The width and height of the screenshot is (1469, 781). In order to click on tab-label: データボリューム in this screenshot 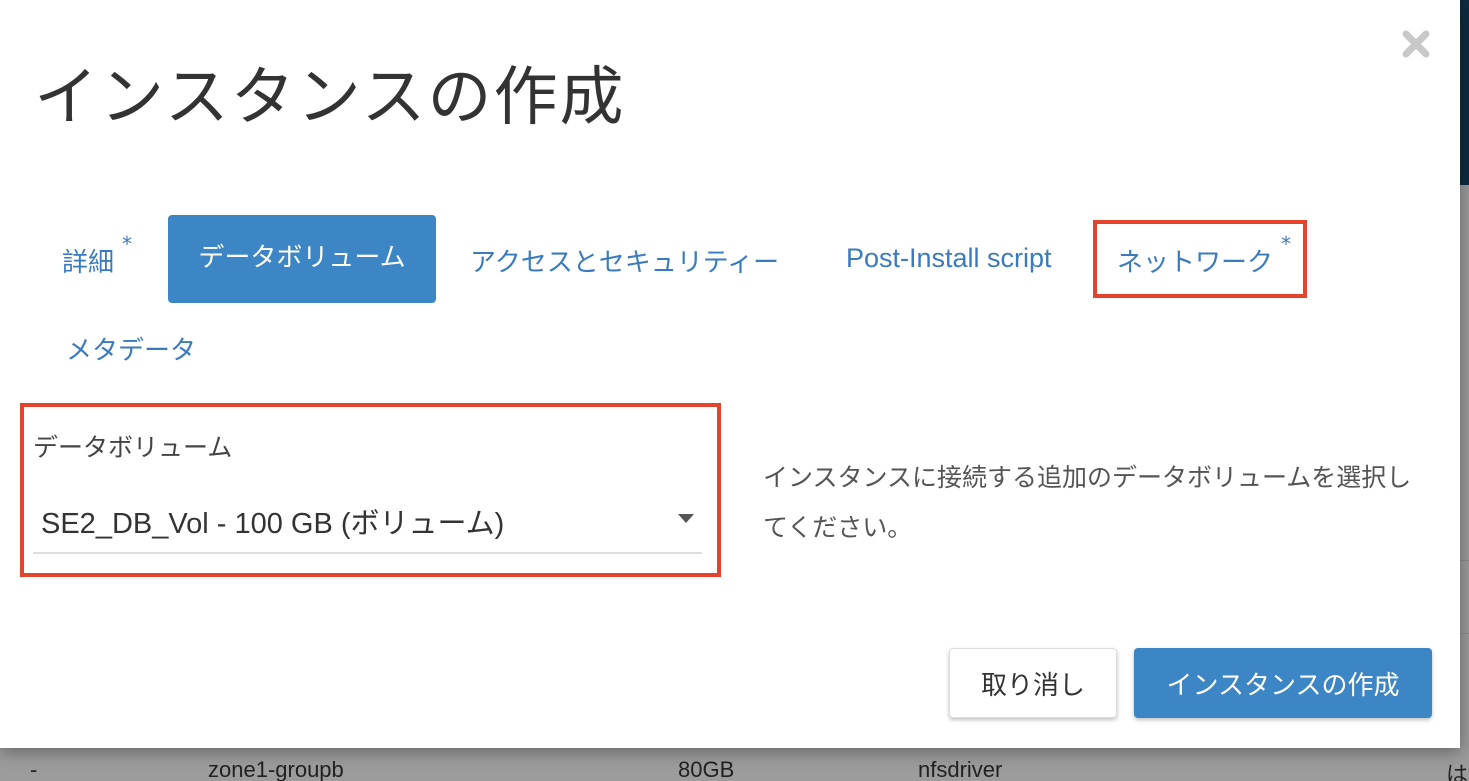, I will do `click(302, 258)`.